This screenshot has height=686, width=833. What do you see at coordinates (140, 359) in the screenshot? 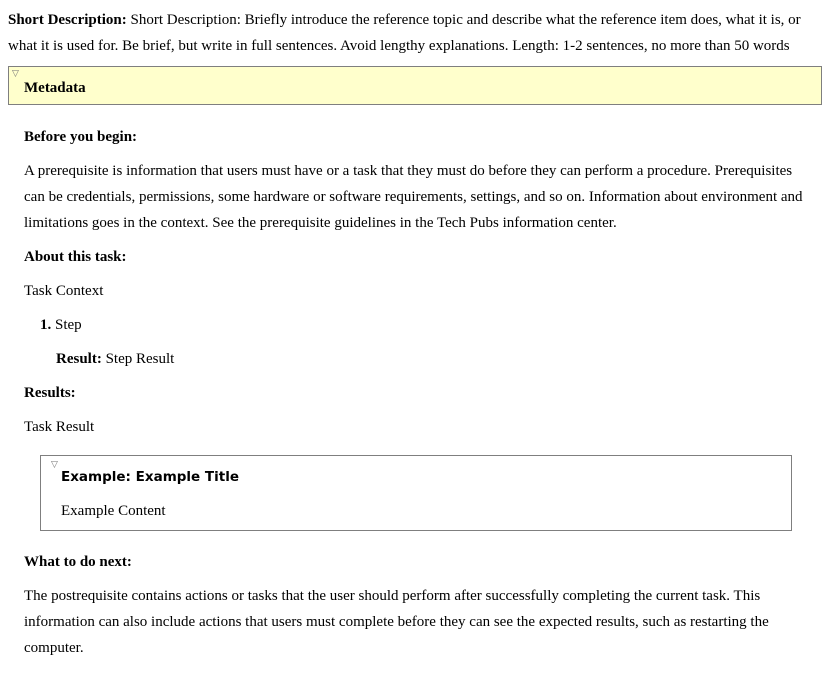
I see `step-result-text: Step Result` at bounding box center [140, 359].